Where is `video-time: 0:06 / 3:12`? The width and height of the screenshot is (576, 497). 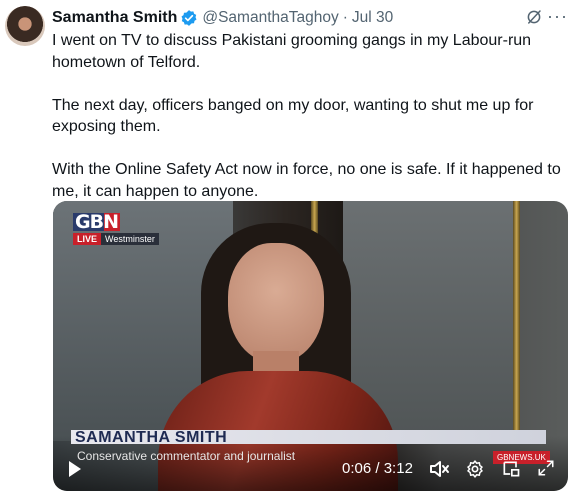 video-time: 0:06 / 3:12 is located at coordinates (377, 468).